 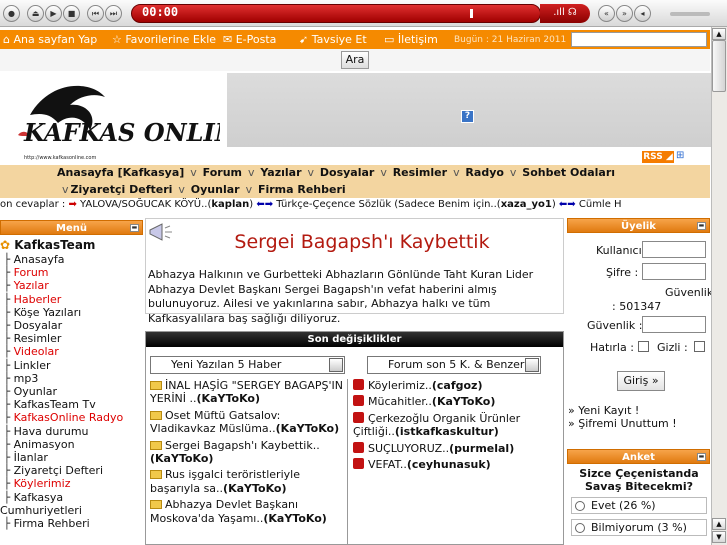 I want to click on favorites-link: ☆ Favorilerine Ekle, so click(x=164, y=39).